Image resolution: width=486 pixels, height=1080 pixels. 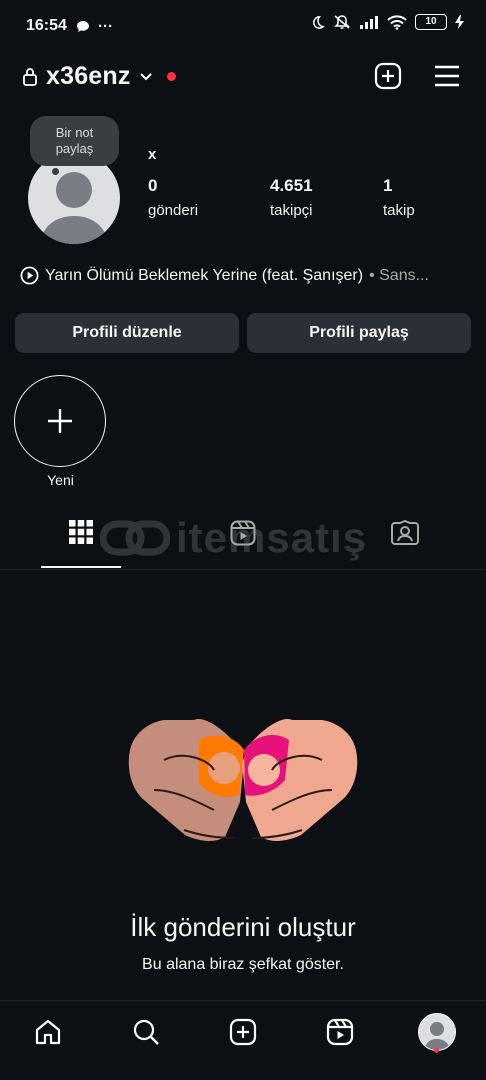 What do you see at coordinates (171, 76) in the screenshot?
I see `notification-dot` at bounding box center [171, 76].